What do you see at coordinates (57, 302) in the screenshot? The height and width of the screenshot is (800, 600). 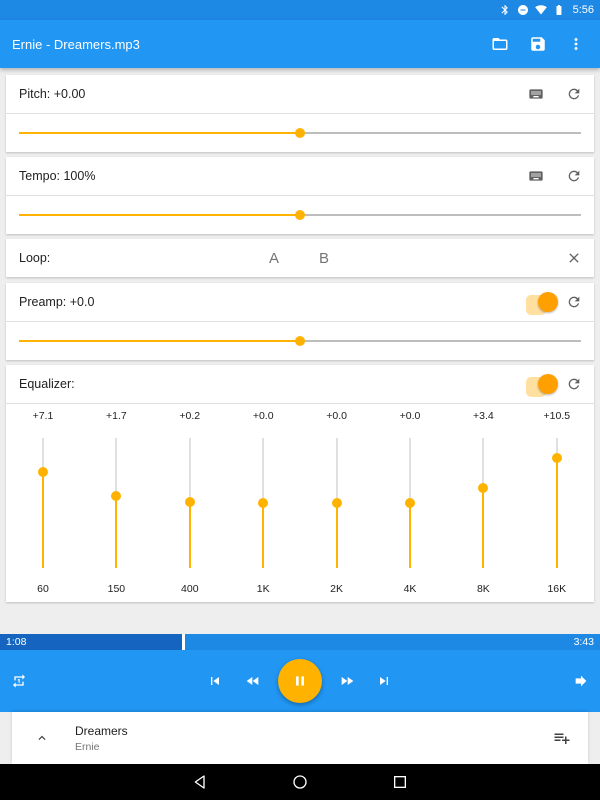 I see `preamp-label: Preamp: +0.0` at bounding box center [57, 302].